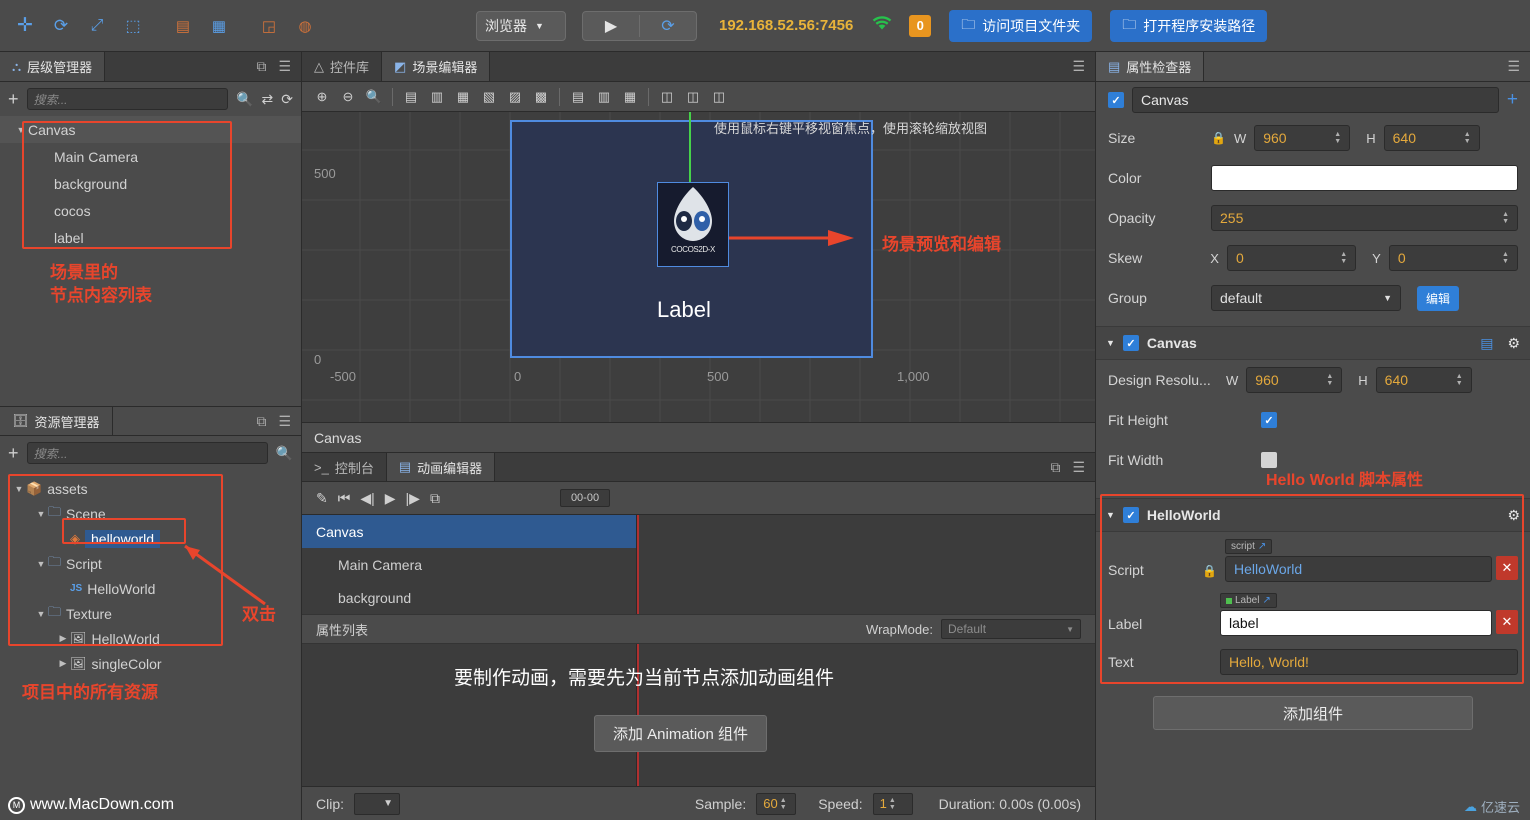 The image size is (1530, 820). Describe the element at coordinates (367, 498) in the screenshot. I see `prev-frame-icon: ◀|` at that location.